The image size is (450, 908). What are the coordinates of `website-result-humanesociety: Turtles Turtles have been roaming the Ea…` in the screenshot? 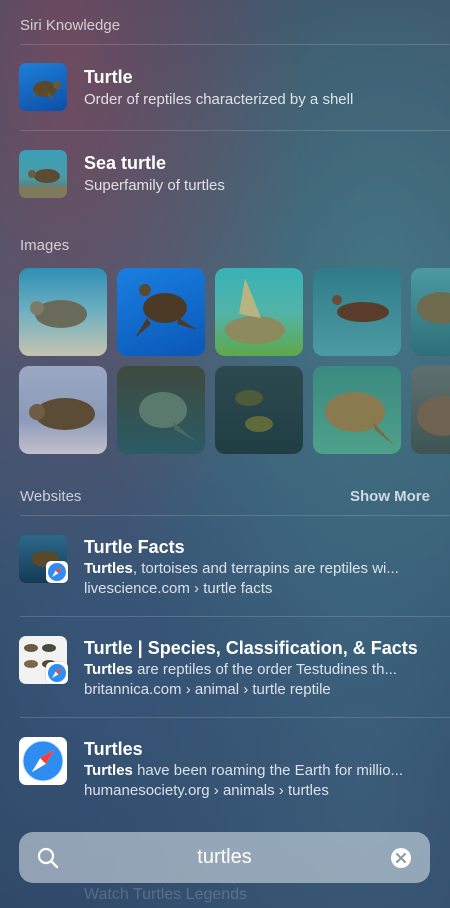 It's located at (225, 767).